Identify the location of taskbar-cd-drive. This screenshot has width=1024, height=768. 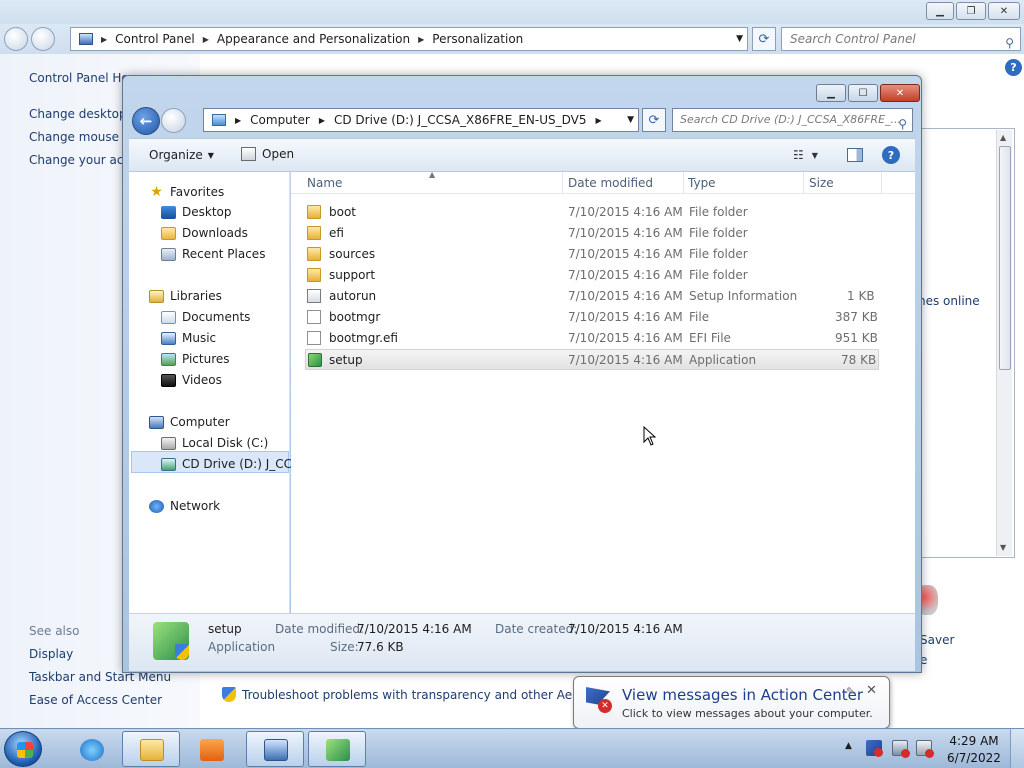
(337, 749).